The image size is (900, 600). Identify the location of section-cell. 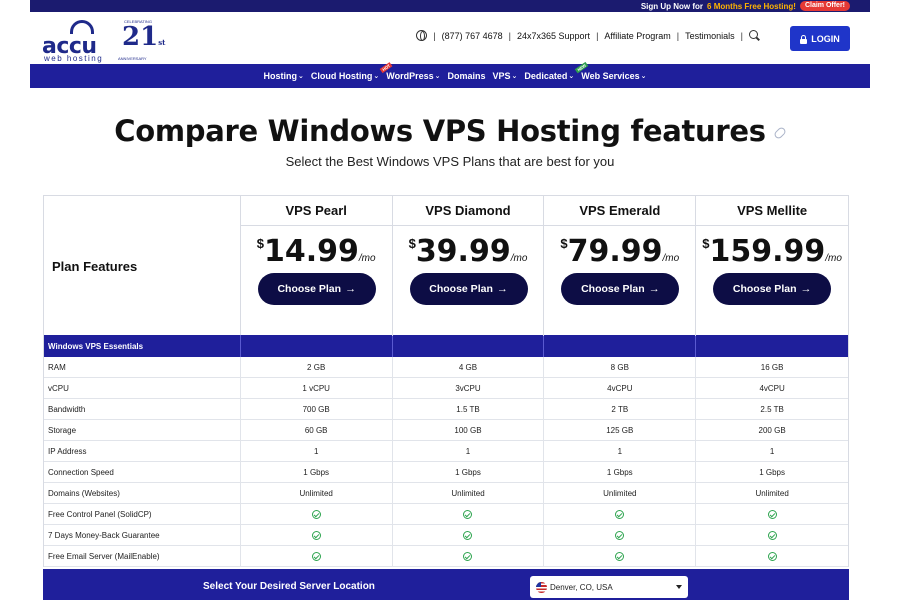
(469, 346).